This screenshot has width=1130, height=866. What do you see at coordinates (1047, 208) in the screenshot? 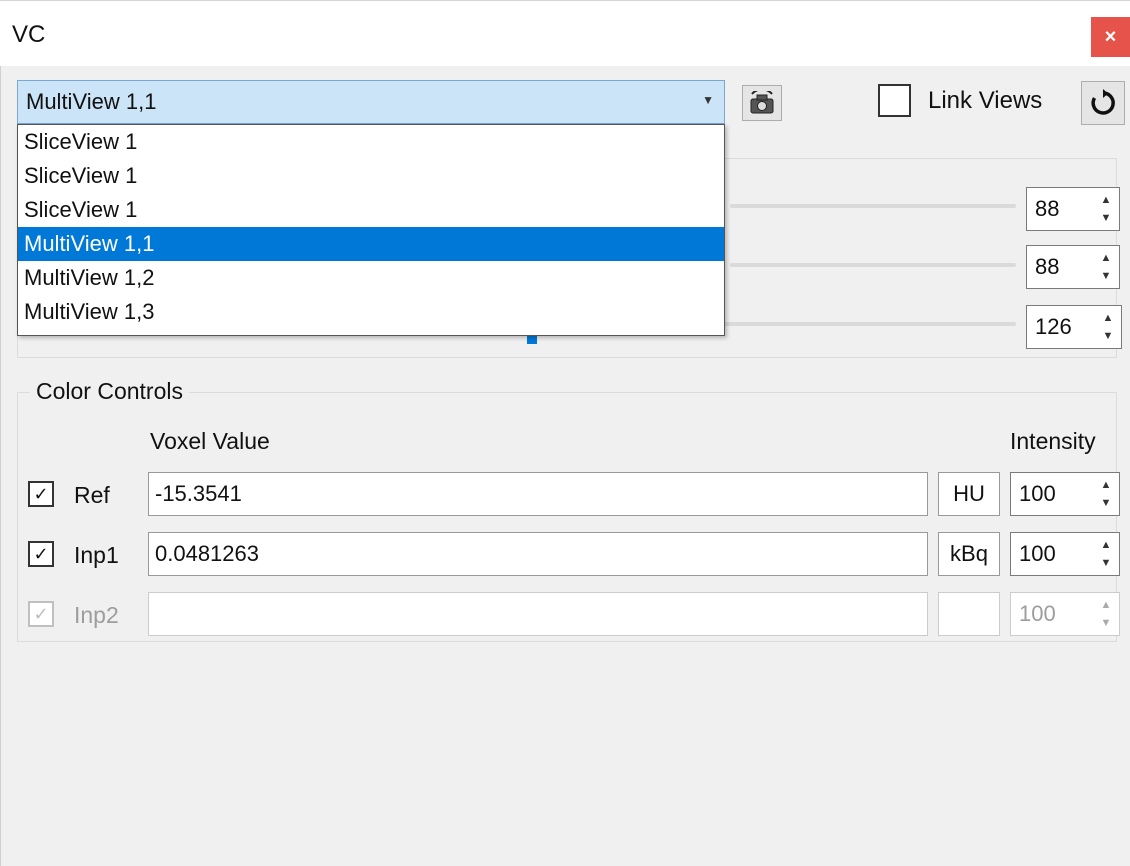
I see `slider-1-value: 88` at bounding box center [1047, 208].